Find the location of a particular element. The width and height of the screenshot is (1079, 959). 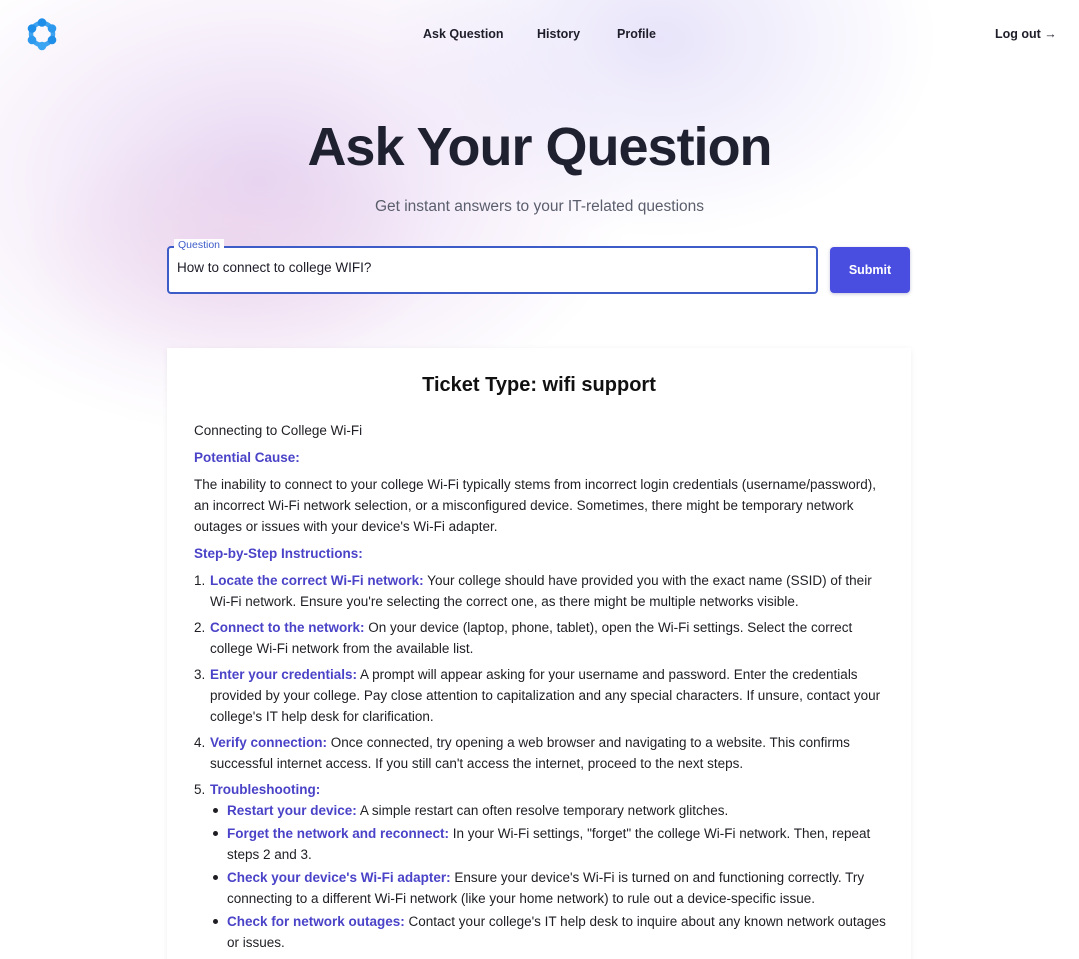

step-title: Locate the correct Wi-Fi network: is located at coordinates (317, 580).